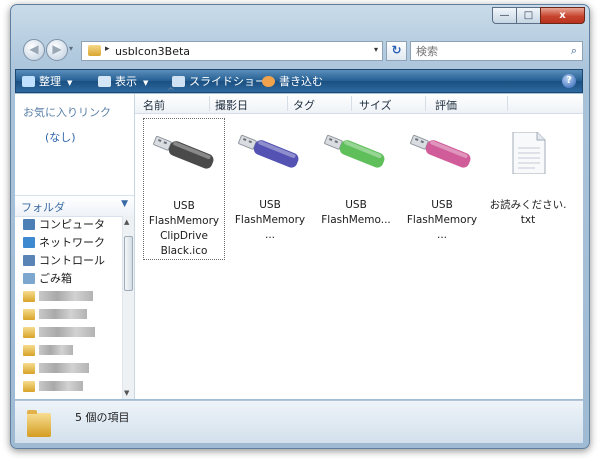 Image resolution: width=600 pixels, height=461 pixels. I want to click on views-icon, so click(104, 81).